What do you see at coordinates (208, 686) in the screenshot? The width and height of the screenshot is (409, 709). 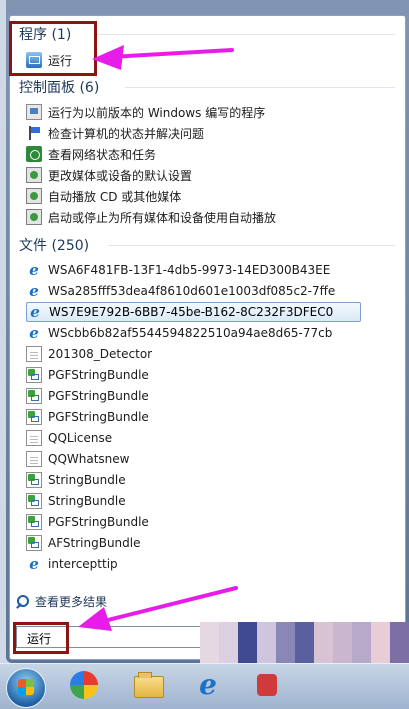 I see `ie-icon` at bounding box center [208, 686].